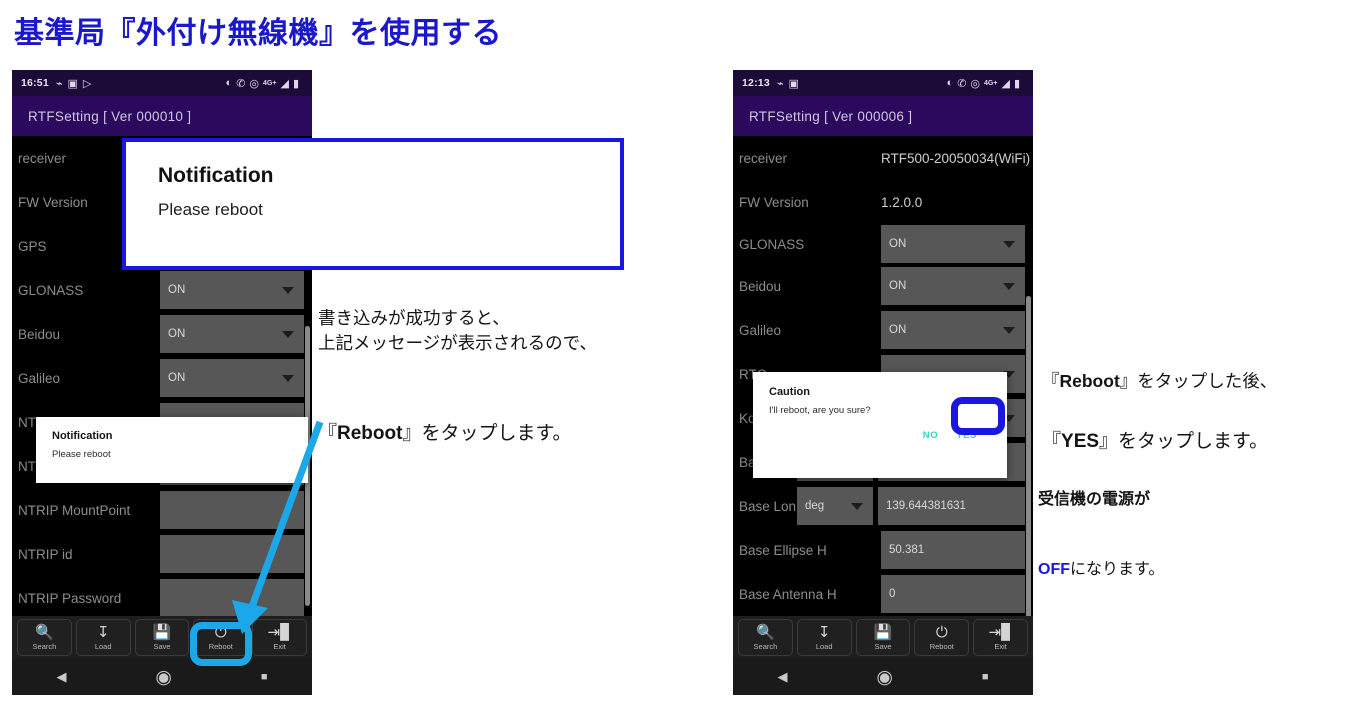 The image size is (1363, 710). What do you see at coordinates (1101, 534) in the screenshot?
I see `annotation-right-3: 受信機の電源が OFFになります。` at bounding box center [1101, 534].